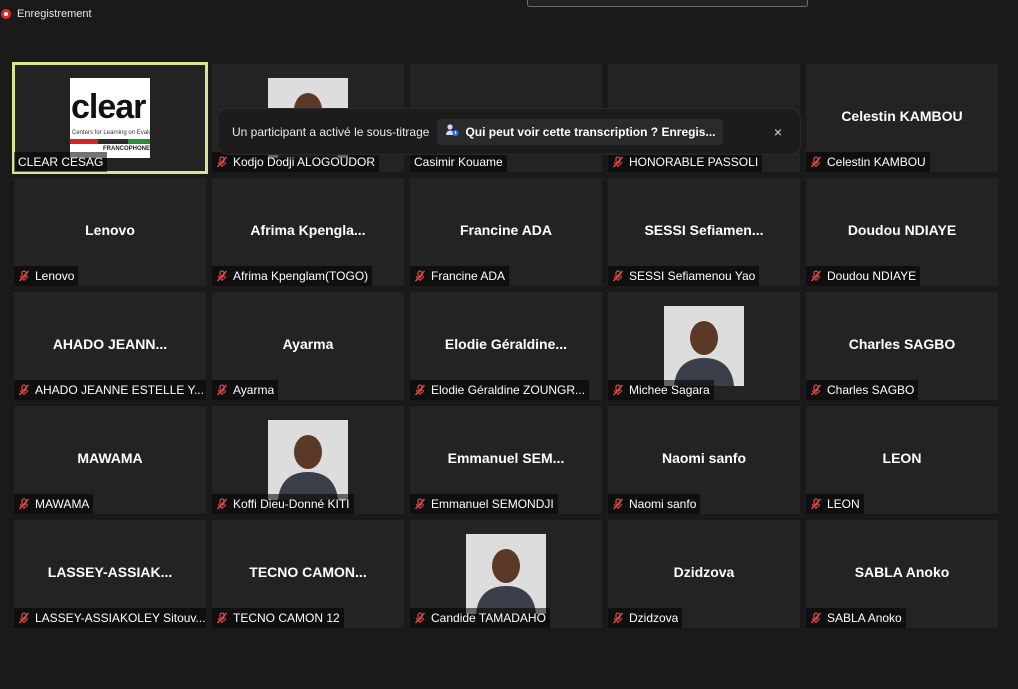  What do you see at coordinates (108, 107) in the screenshot?
I see `logo-word: clear` at bounding box center [108, 107].